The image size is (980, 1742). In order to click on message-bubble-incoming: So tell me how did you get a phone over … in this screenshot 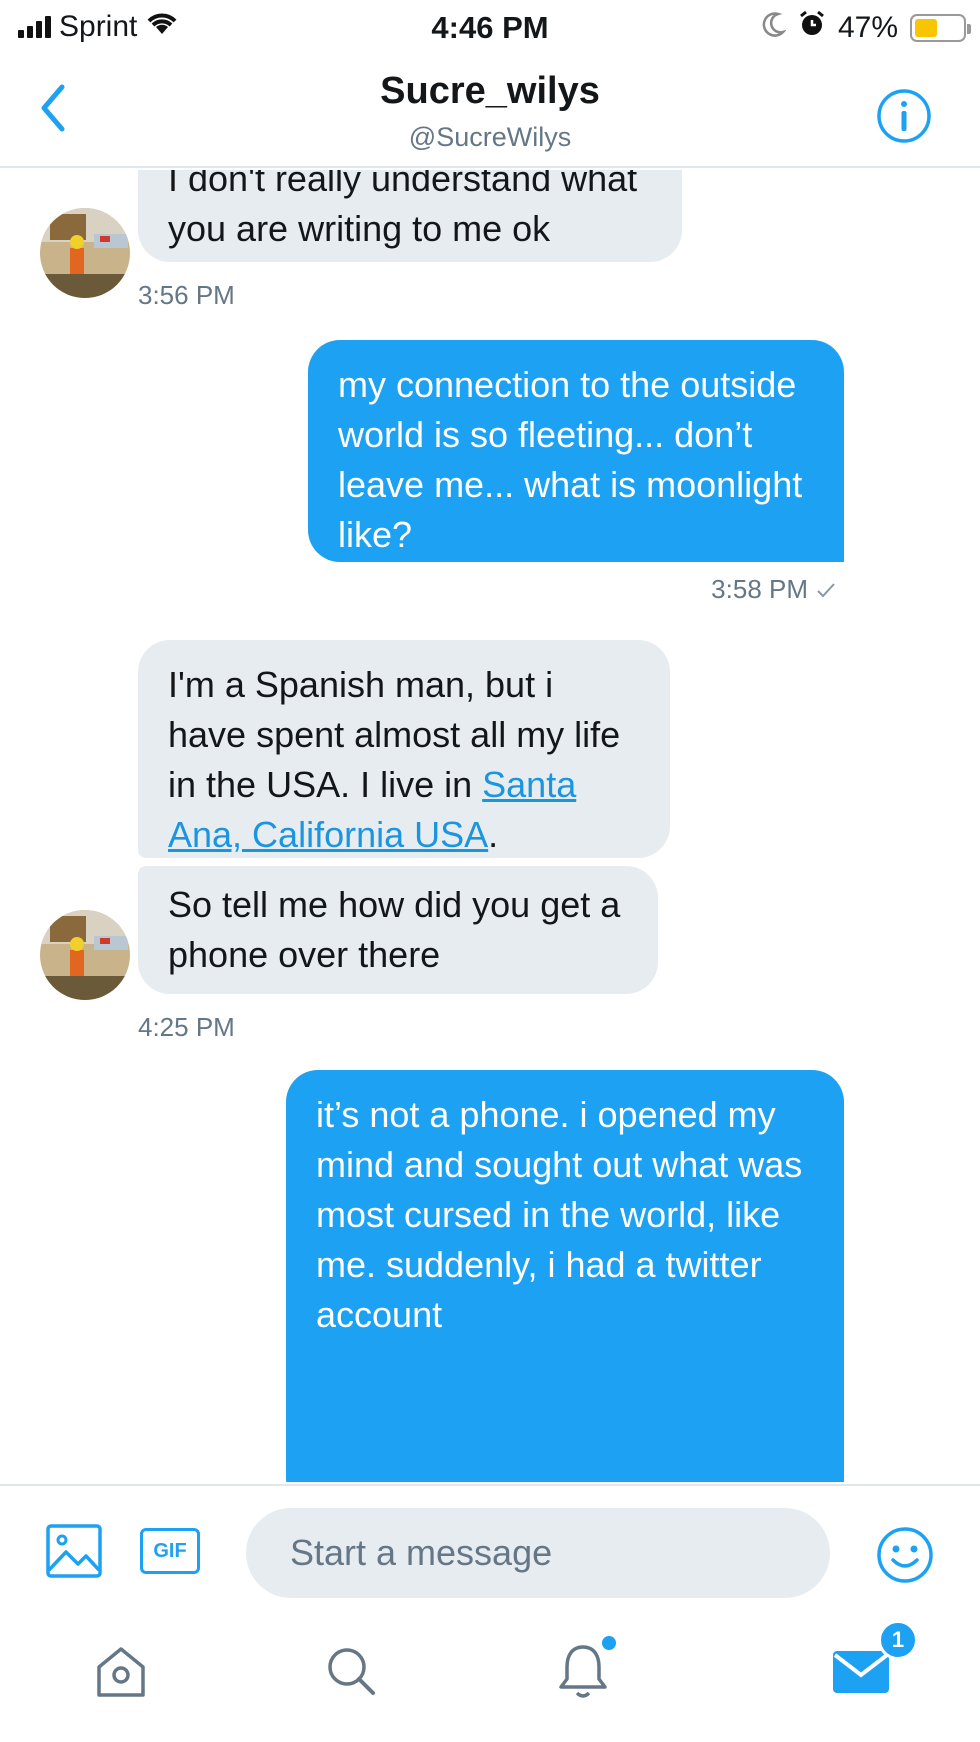, I will do `click(398, 930)`.